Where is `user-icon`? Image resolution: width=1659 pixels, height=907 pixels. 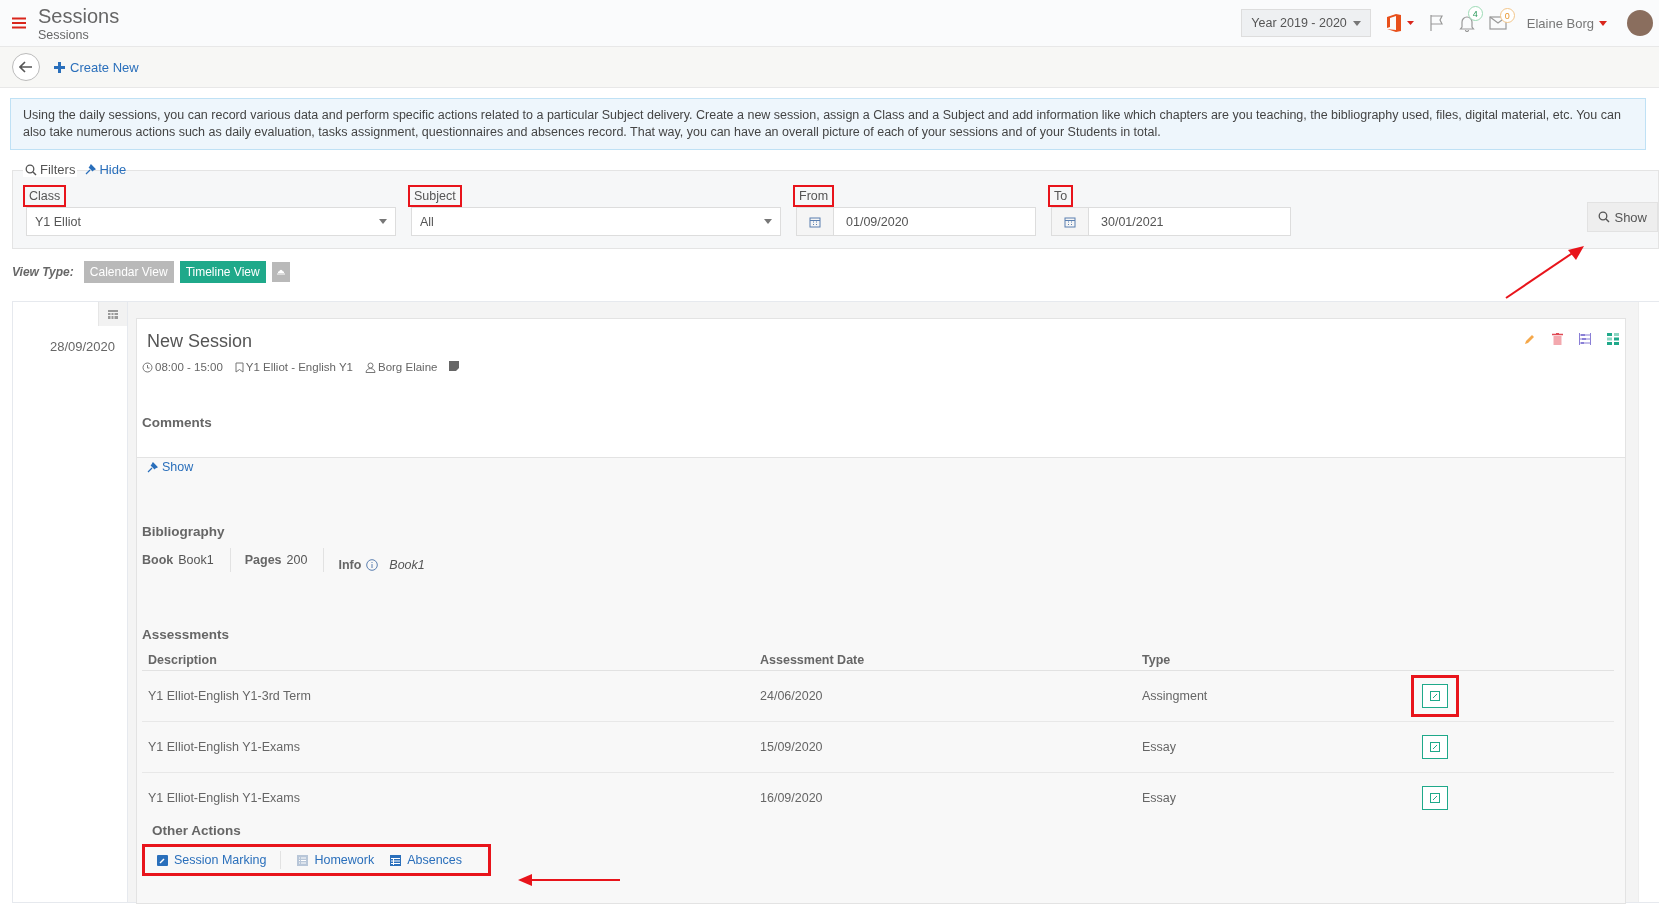
user-icon is located at coordinates (370, 367).